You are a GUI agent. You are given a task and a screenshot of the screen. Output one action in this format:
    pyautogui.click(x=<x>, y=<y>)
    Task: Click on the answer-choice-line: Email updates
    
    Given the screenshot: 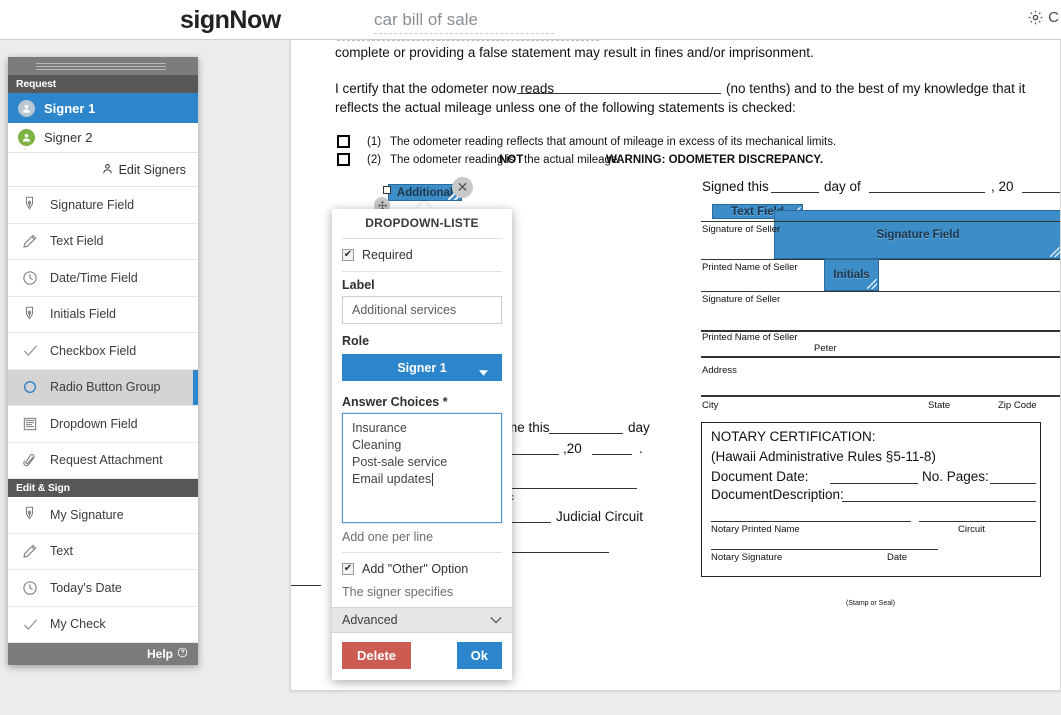 What is the action you would take?
    pyautogui.click(x=392, y=479)
    